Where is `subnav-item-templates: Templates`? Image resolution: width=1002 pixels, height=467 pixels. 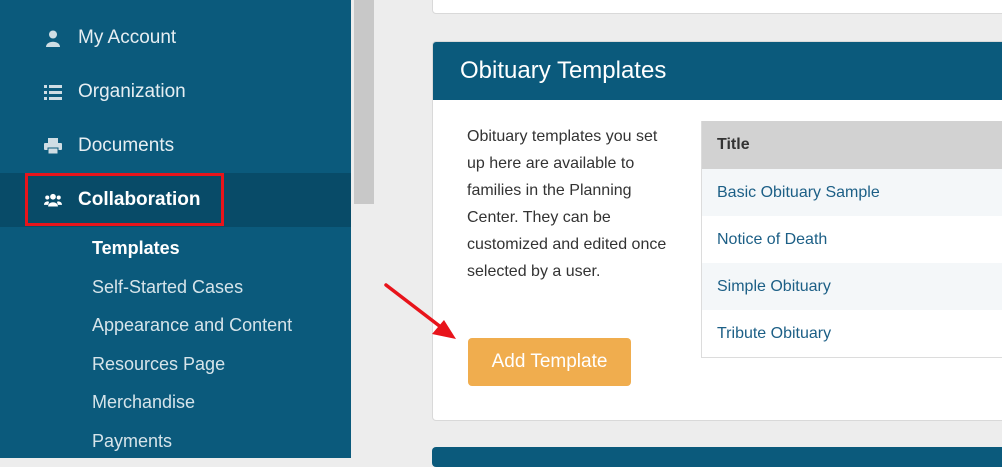
subnav-item-templates: Templates is located at coordinates (192, 255).